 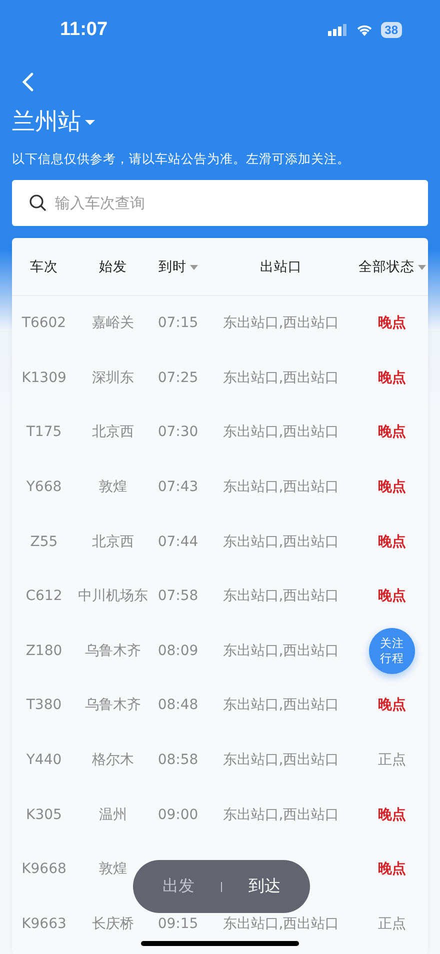 I want to click on train-number: T6602, so click(x=44, y=323).